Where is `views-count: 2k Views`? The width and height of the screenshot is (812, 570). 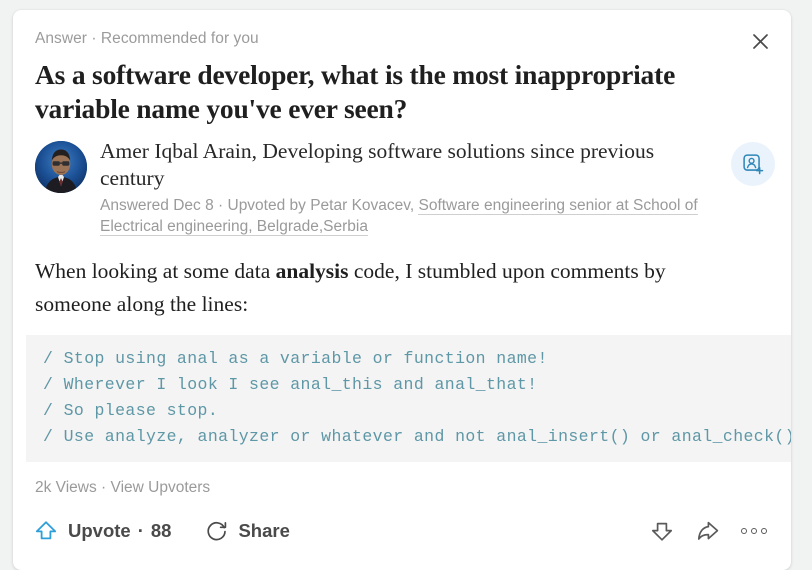
views-count: 2k Views is located at coordinates (66, 487).